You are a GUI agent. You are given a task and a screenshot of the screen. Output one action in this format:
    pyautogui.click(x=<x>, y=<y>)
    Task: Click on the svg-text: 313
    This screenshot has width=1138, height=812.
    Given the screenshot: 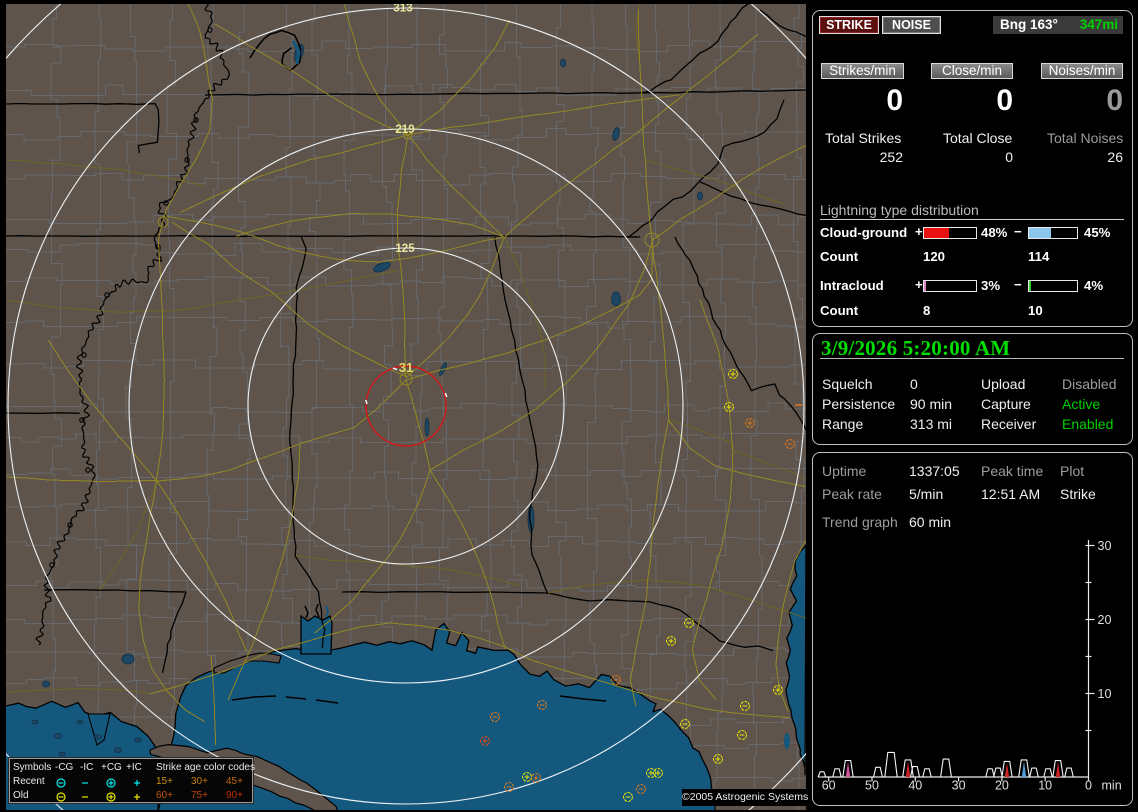 What is the action you would take?
    pyautogui.click(x=402, y=9)
    